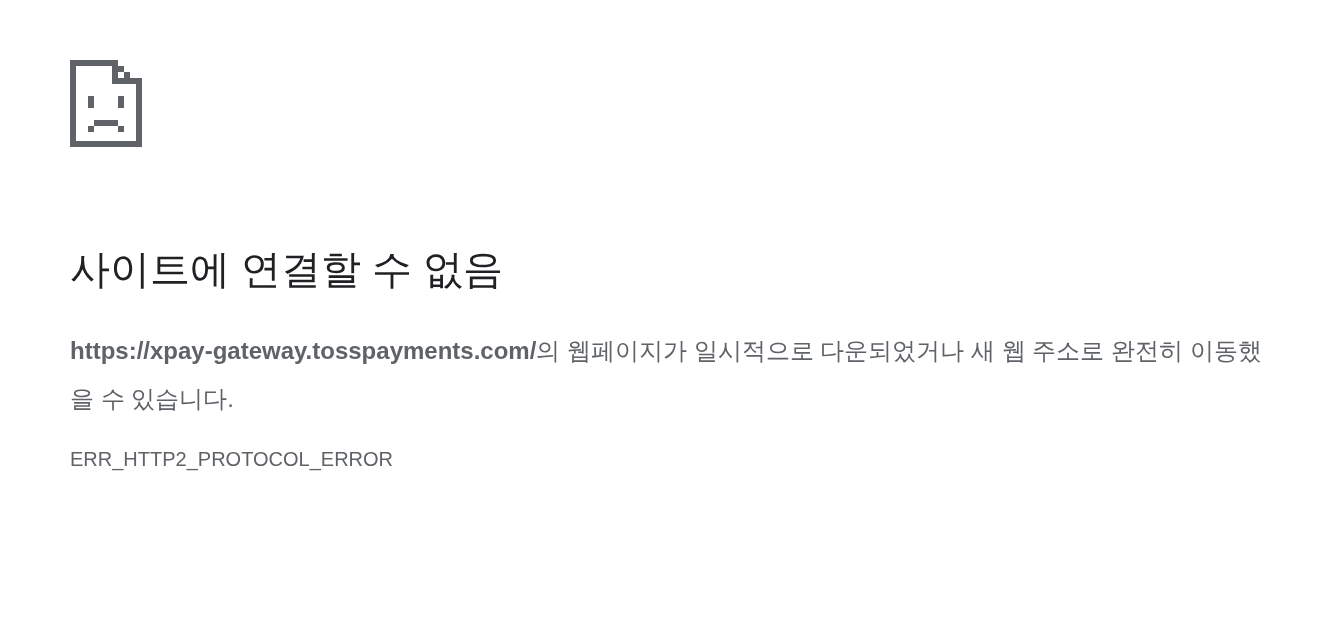 The width and height of the screenshot is (1338, 620). I want to click on sad-page-icon, so click(106, 103).